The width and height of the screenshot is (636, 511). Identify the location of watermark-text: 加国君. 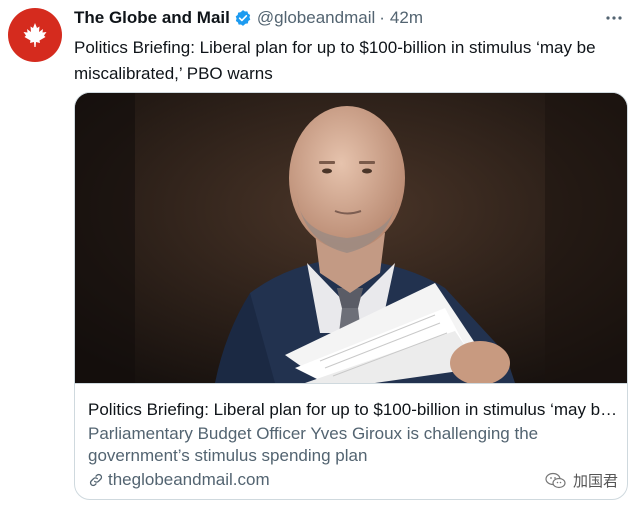
(595, 481).